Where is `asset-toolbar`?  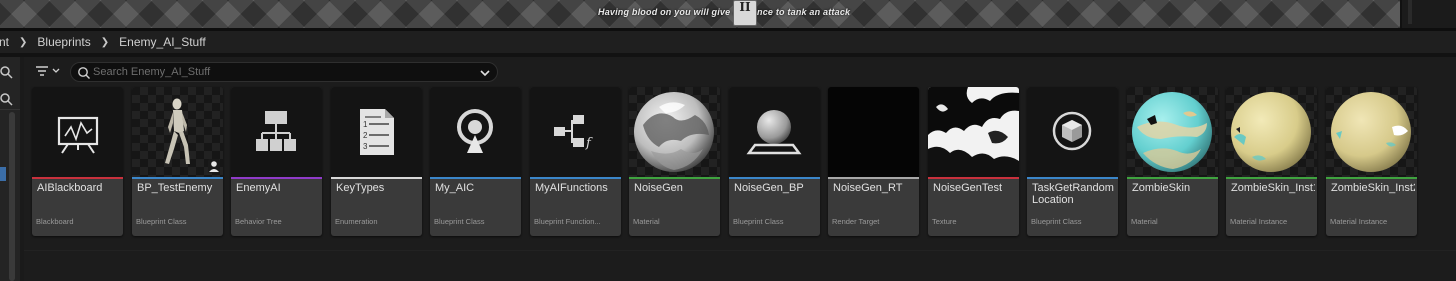 asset-toolbar is located at coordinates (740, 72).